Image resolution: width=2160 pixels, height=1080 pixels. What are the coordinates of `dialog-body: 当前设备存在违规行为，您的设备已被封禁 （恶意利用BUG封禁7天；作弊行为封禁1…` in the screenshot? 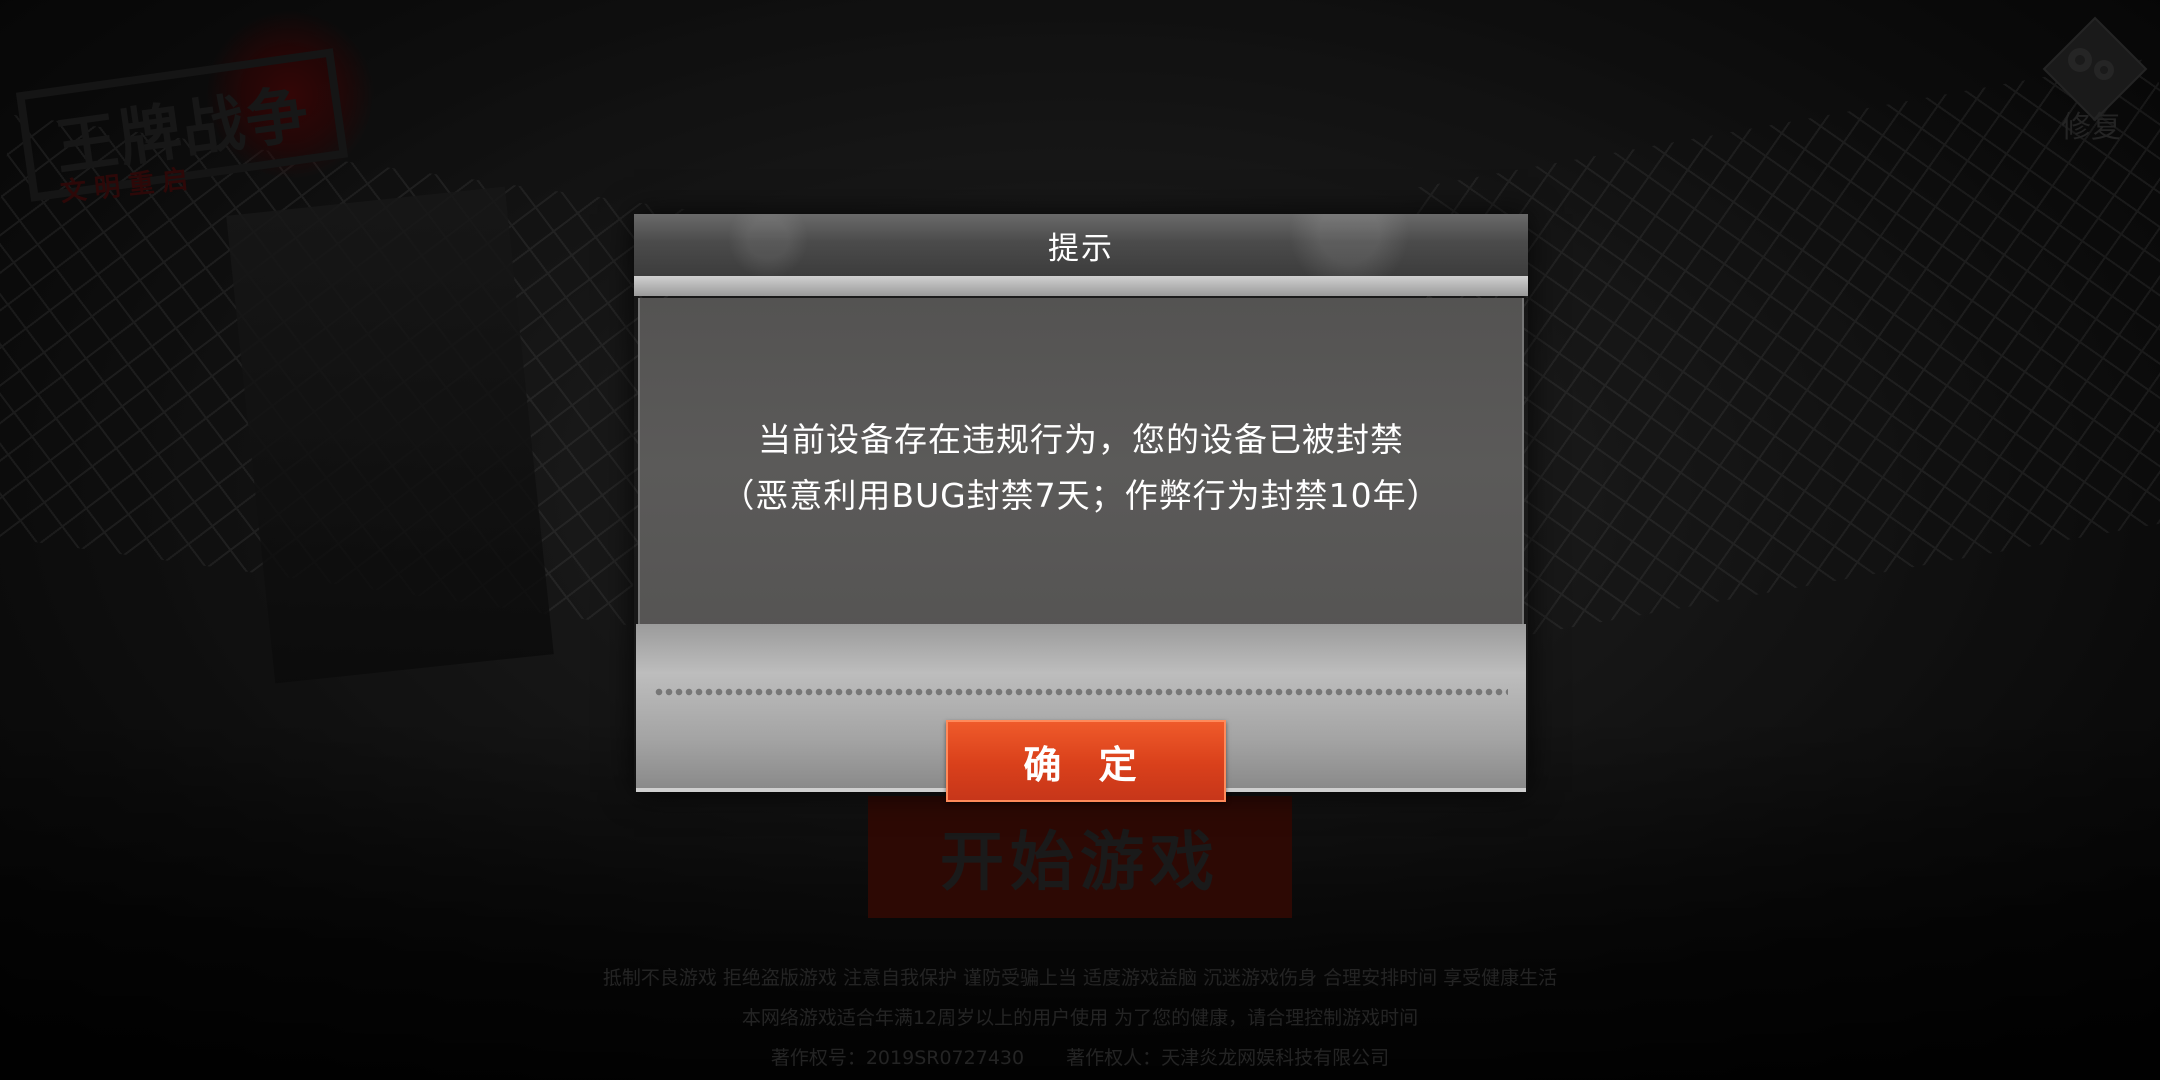 It's located at (1081, 468).